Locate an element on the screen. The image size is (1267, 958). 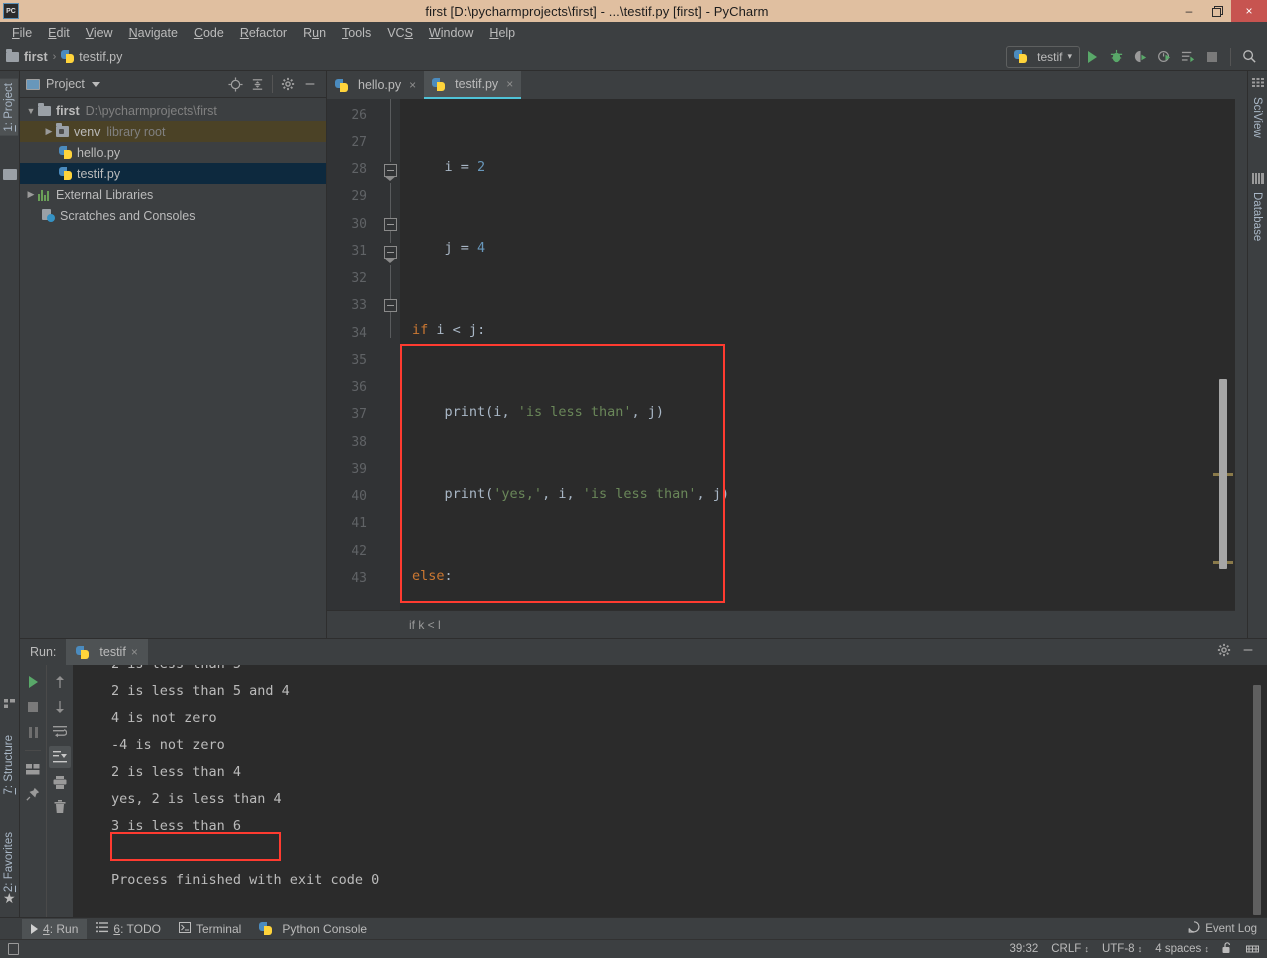
rerun-button is located at coordinates (33, 682).